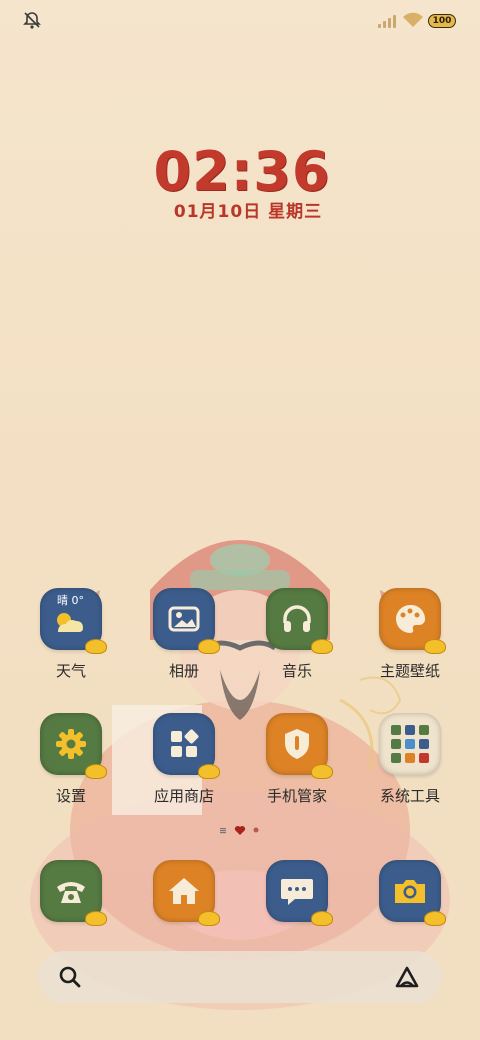  I want to click on app-weather: 晴 0° 天气, so click(71, 634).